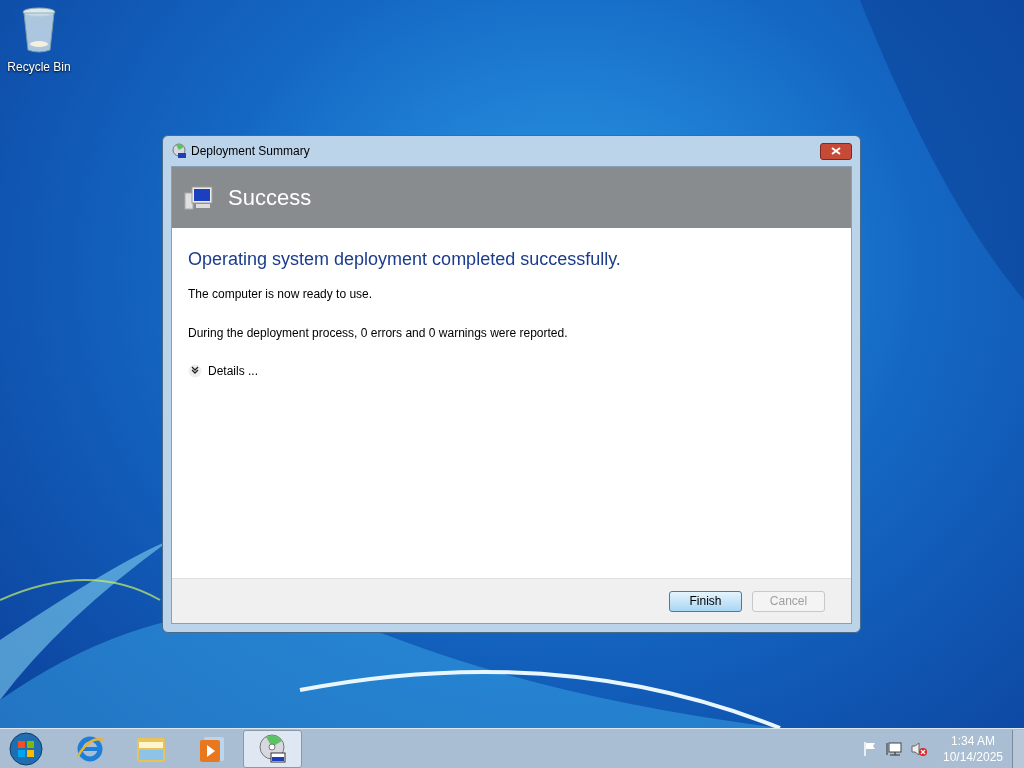 This screenshot has height=768, width=1024. I want to click on network-icon, so click(894, 748).